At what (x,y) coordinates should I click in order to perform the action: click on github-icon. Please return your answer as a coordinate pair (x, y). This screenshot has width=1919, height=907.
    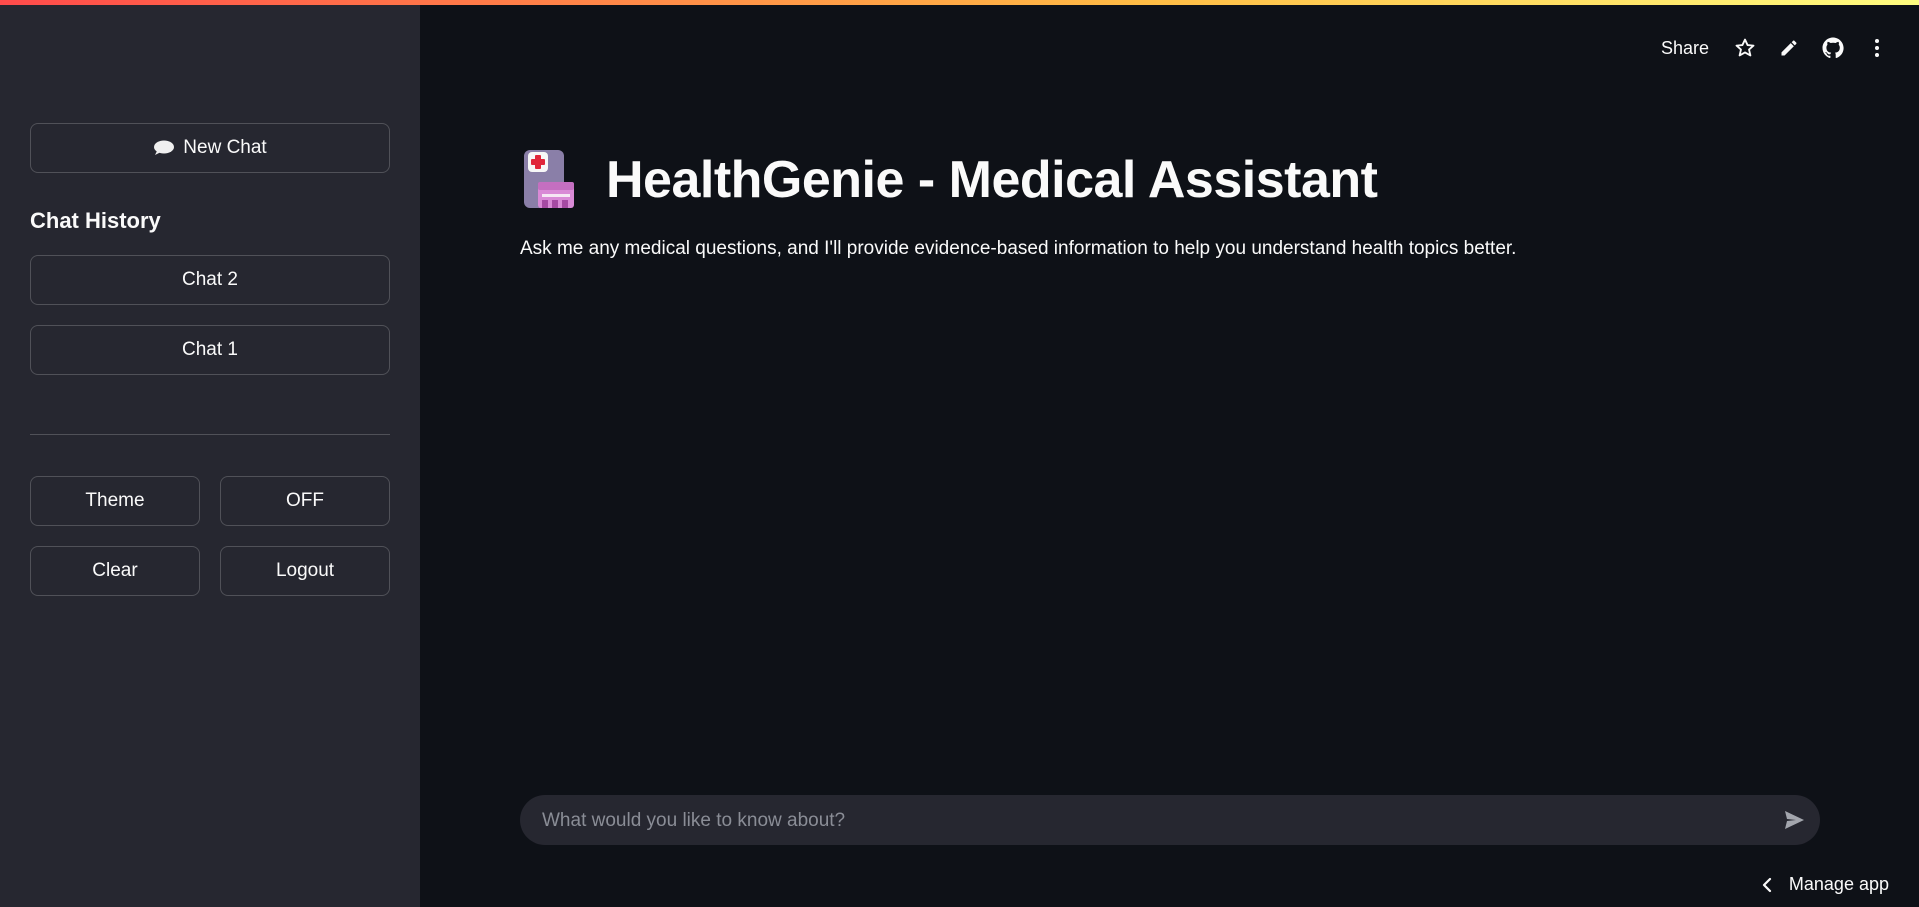
    Looking at the image, I should click on (1833, 48).